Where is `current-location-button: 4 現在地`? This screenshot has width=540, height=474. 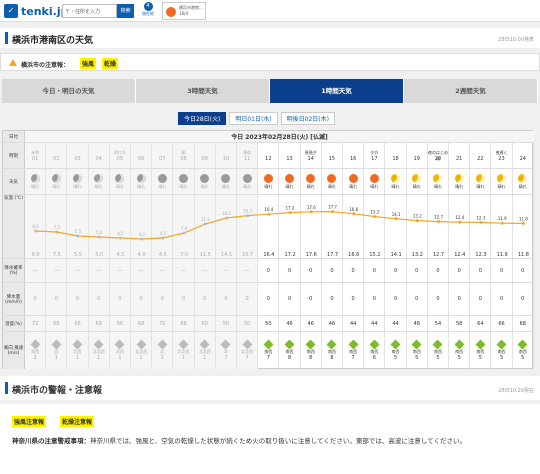
current-location-button: 4 現在地 is located at coordinates (148, 11).